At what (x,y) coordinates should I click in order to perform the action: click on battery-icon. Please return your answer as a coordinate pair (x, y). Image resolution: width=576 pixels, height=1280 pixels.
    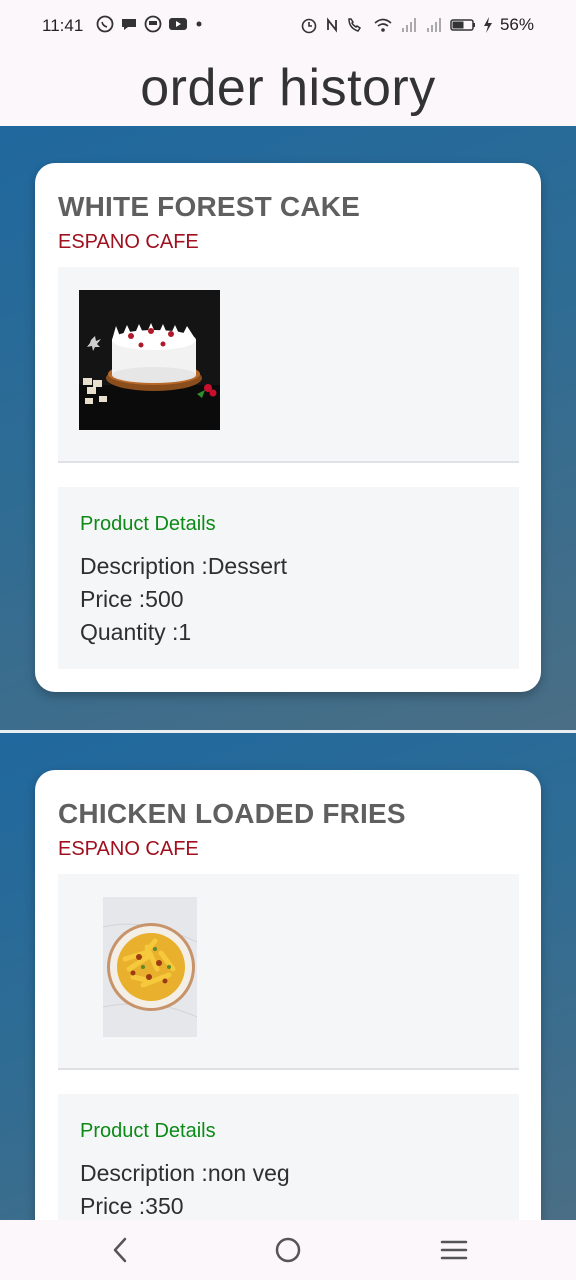
    Looking at the image, I should click on (462, 25).